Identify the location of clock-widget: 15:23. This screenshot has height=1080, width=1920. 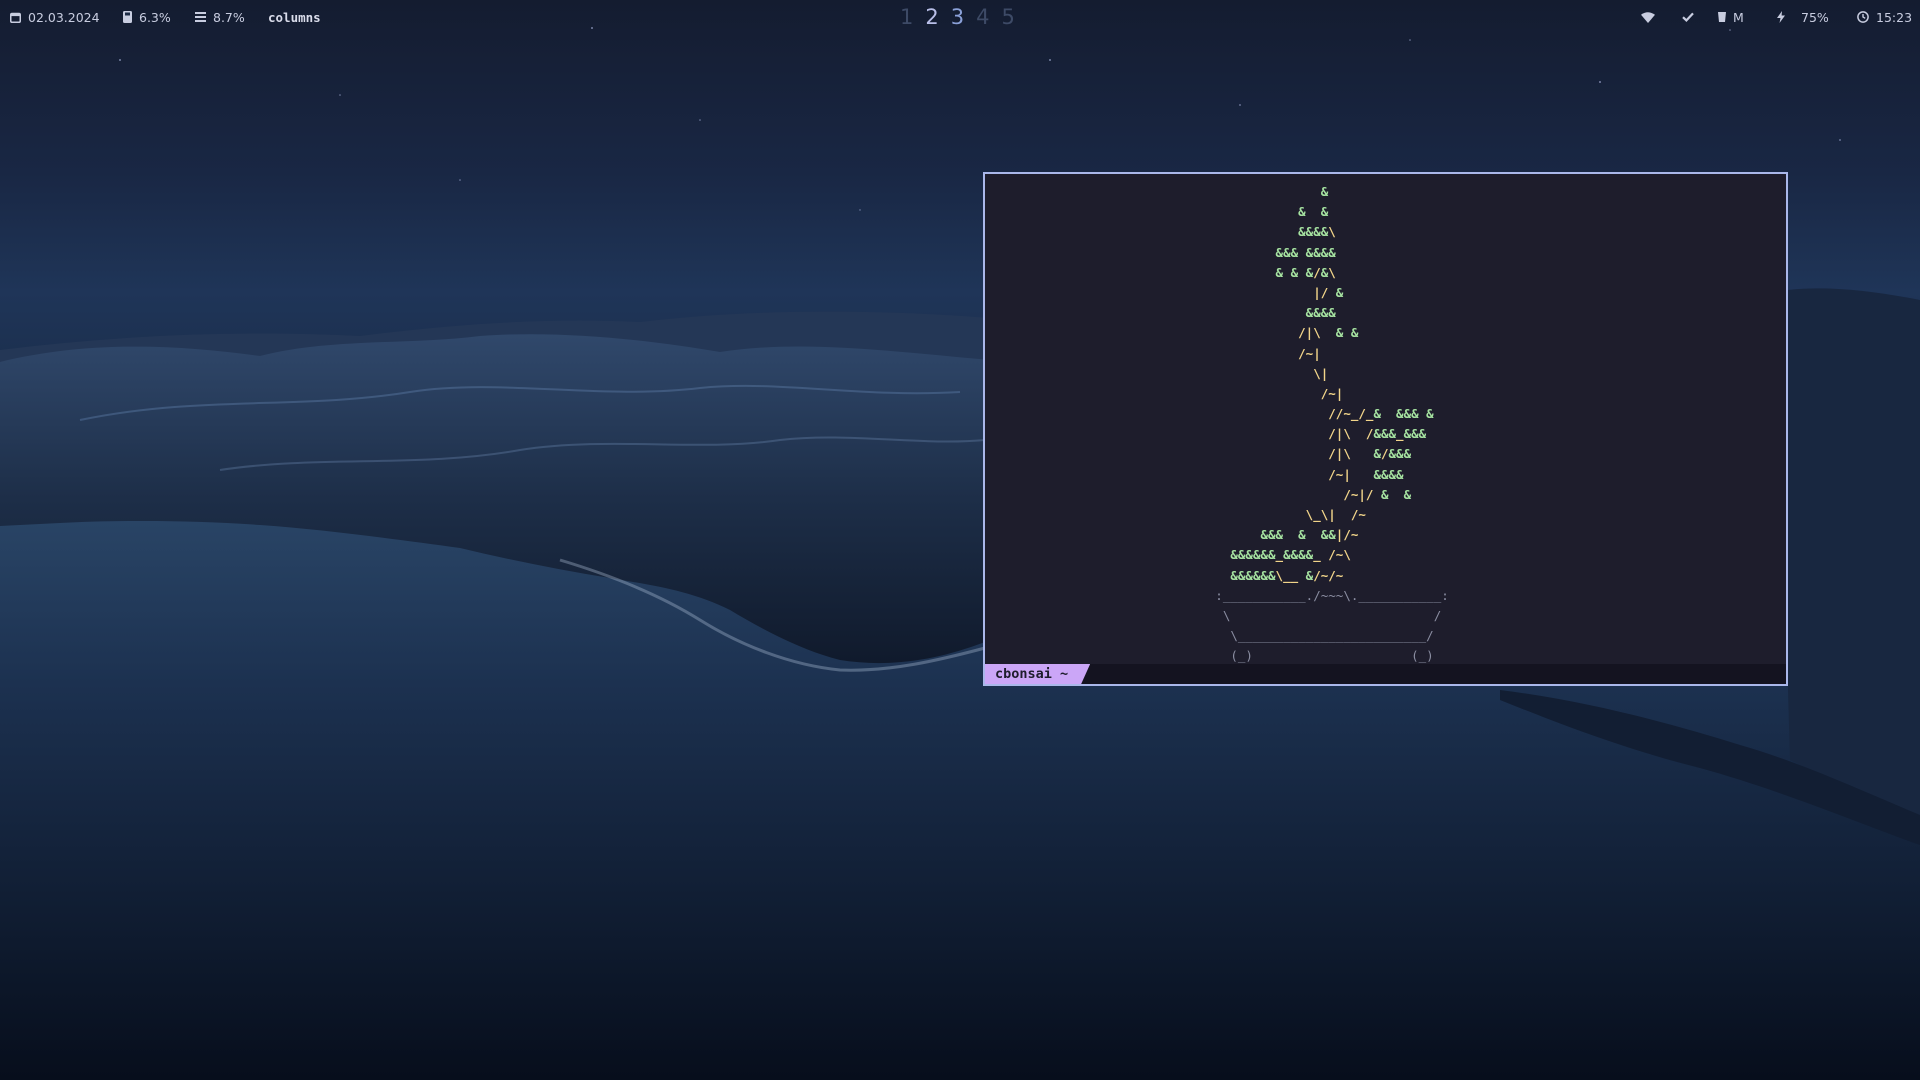
(1884, 17).